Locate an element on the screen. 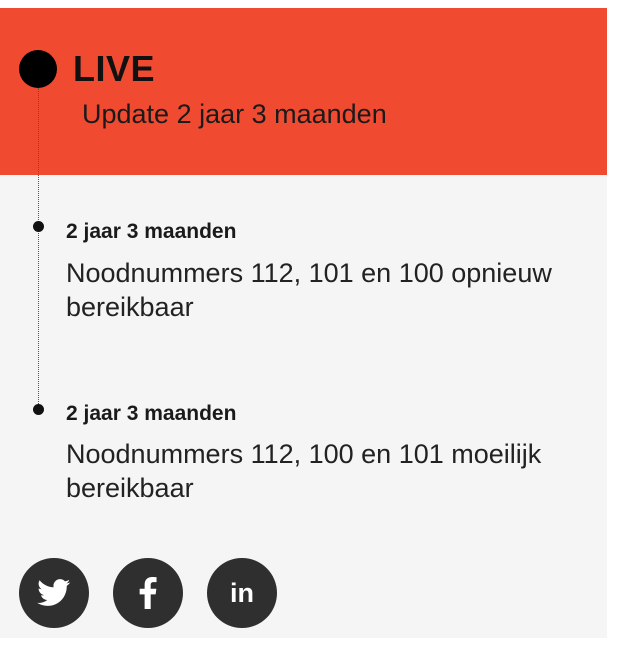  update-time: Update 2 jaar 3 maanden is located at coordinates (234, 114).